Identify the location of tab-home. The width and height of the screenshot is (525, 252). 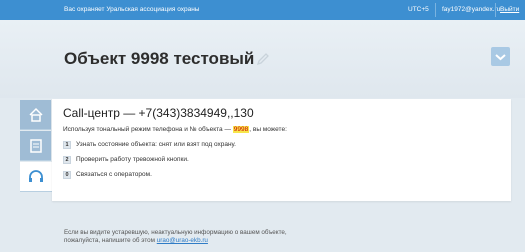
(35, 115).